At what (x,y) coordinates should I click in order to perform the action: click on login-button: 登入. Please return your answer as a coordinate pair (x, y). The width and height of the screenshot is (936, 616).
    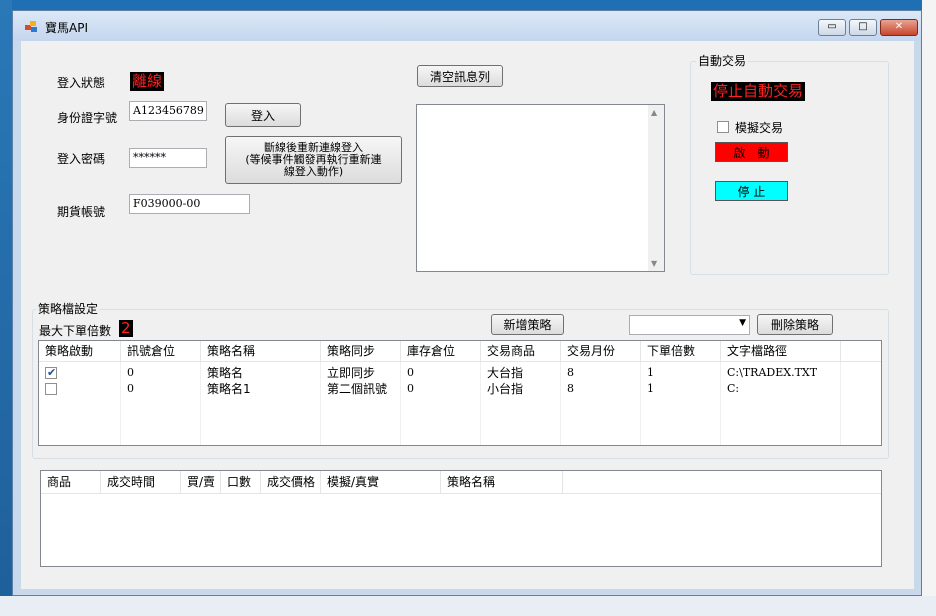
    Looking at the image, I should click on (263, 115).